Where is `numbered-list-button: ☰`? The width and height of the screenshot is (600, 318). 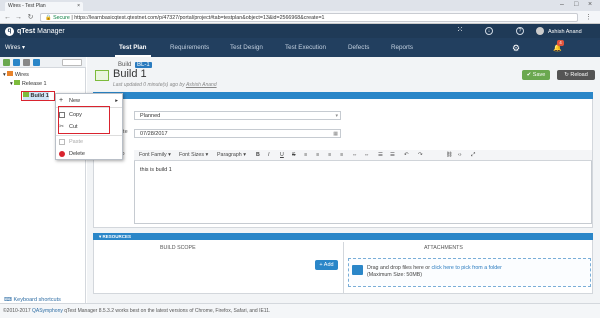 numbered-list-button: ☰ is located at coordinates (392, 155).